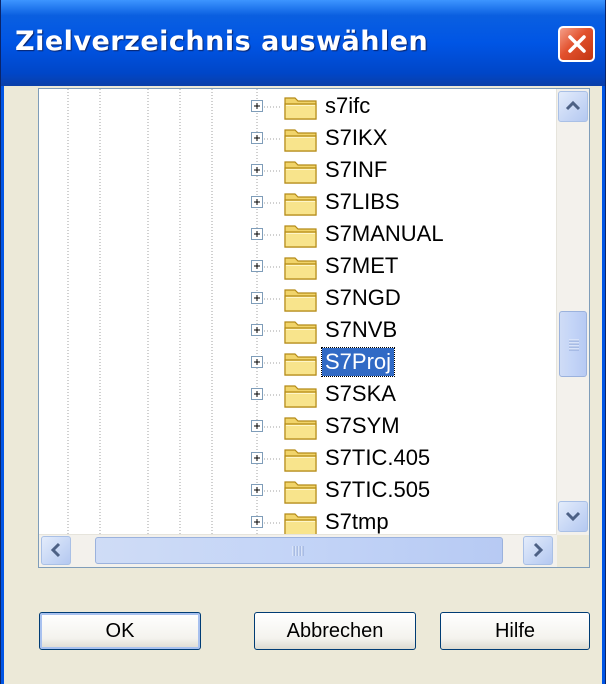  Describe the element at coordinates (362, 201) in the screenshot. I see `tree-item-label: S7LIBS` at that location.